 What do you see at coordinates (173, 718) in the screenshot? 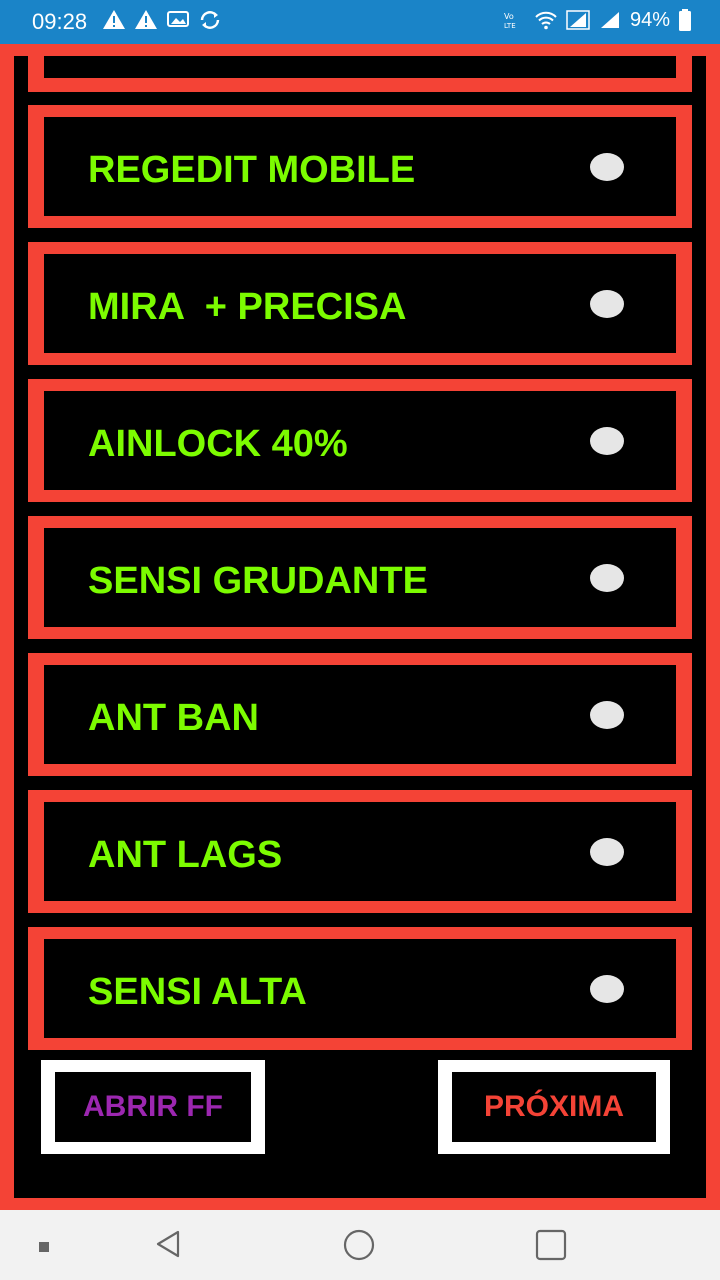
I see `option-label: ANT BAN` at bounding box center [173, 718].